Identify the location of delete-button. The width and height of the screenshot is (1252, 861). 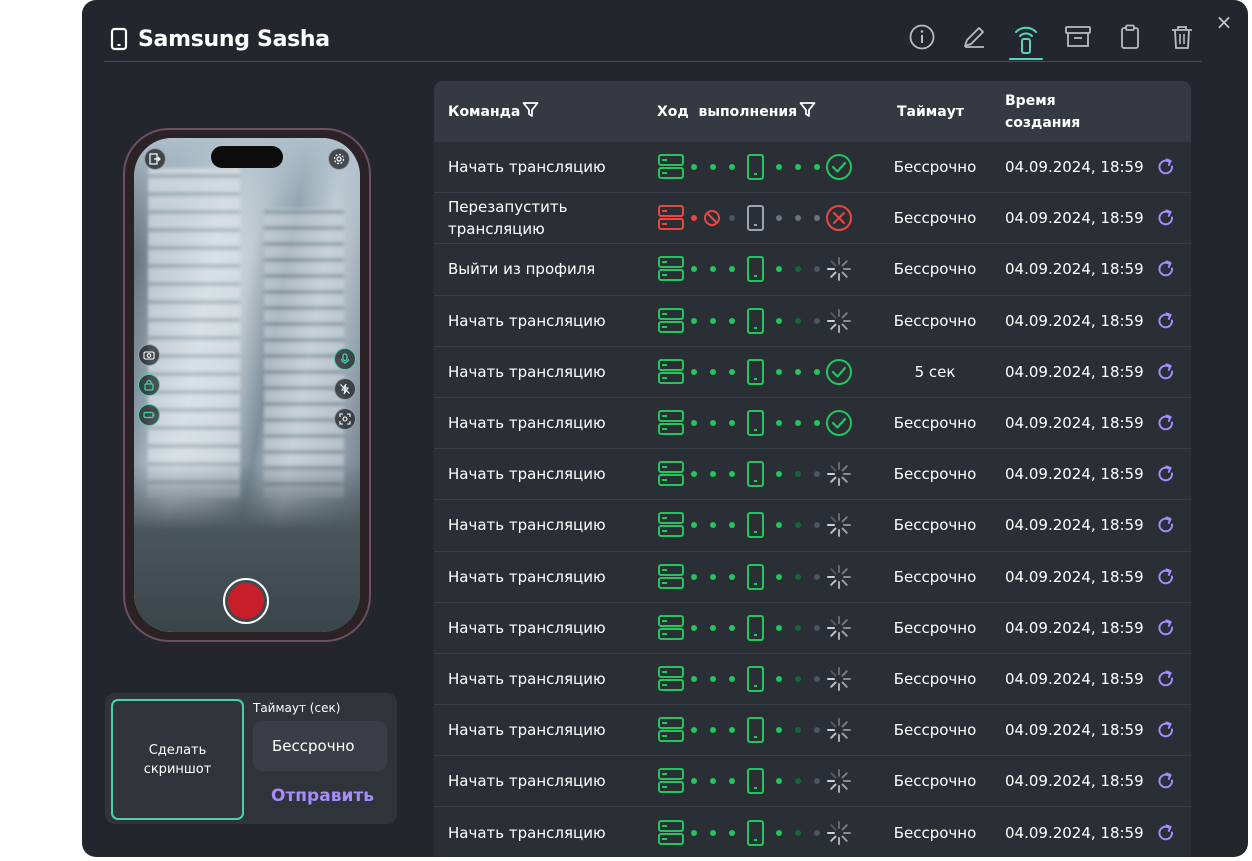
(1182, 40).